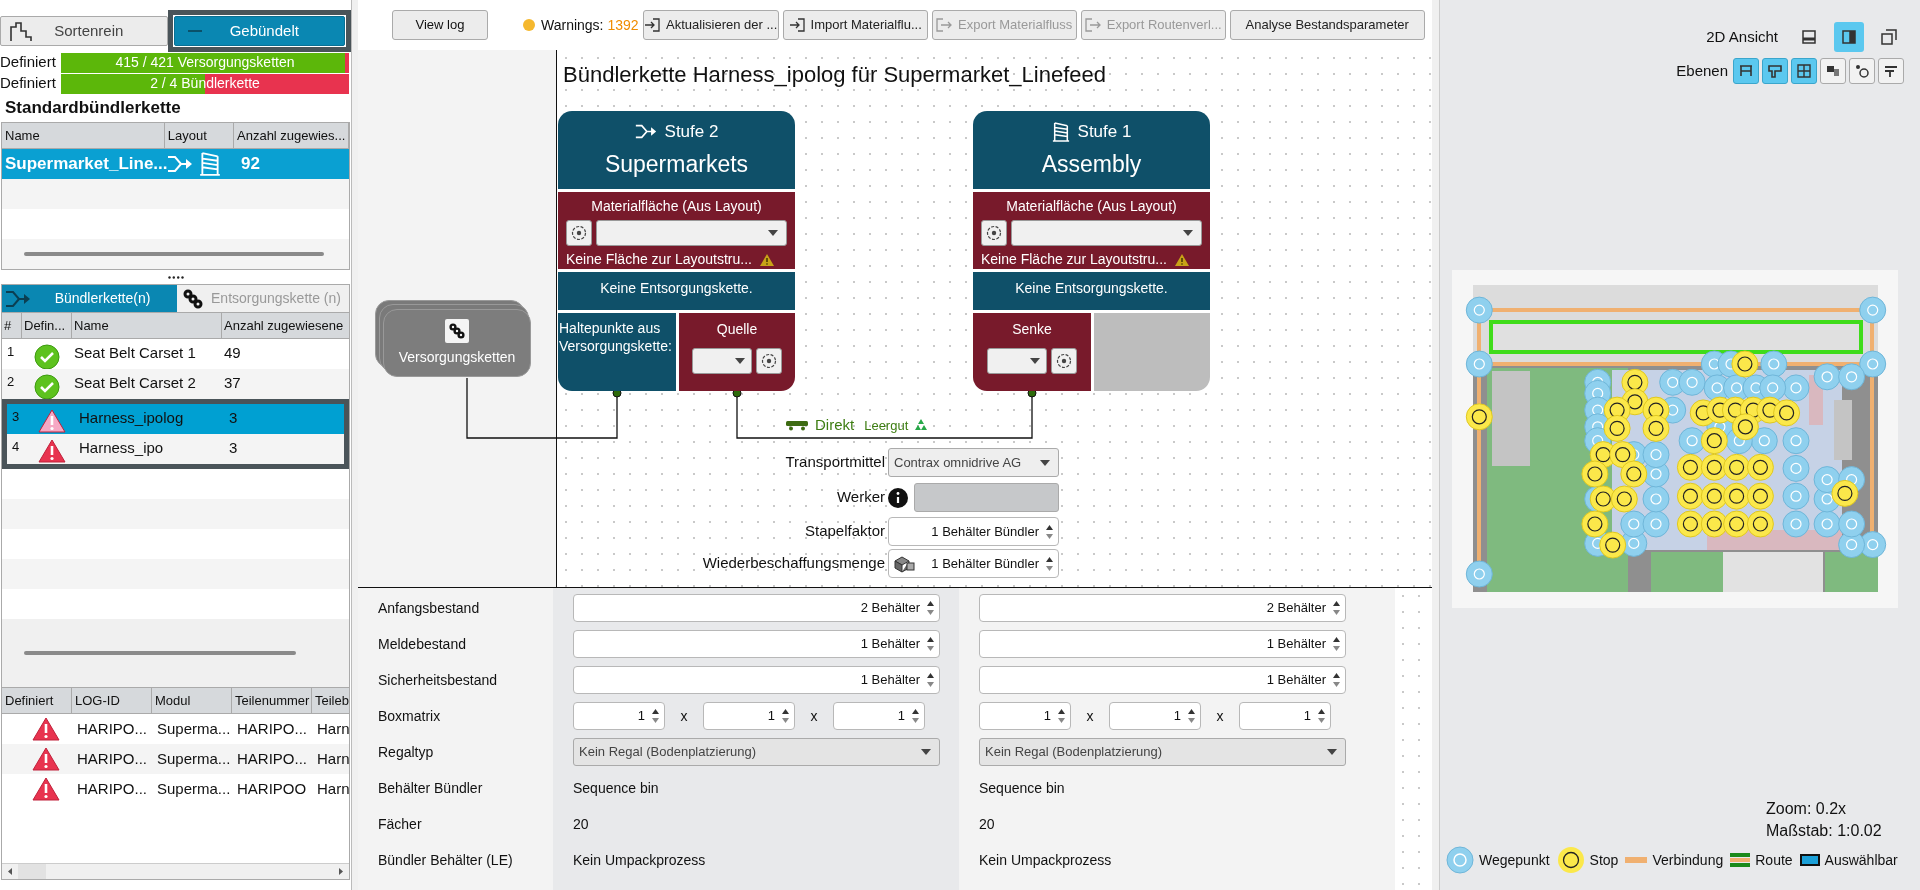 This screenshot has width=1920, height=890. What do you see at coordinates (259, 31) in the screenshot?
I see `toggle-button: Gebündelt` at bounding box center [259, 31].